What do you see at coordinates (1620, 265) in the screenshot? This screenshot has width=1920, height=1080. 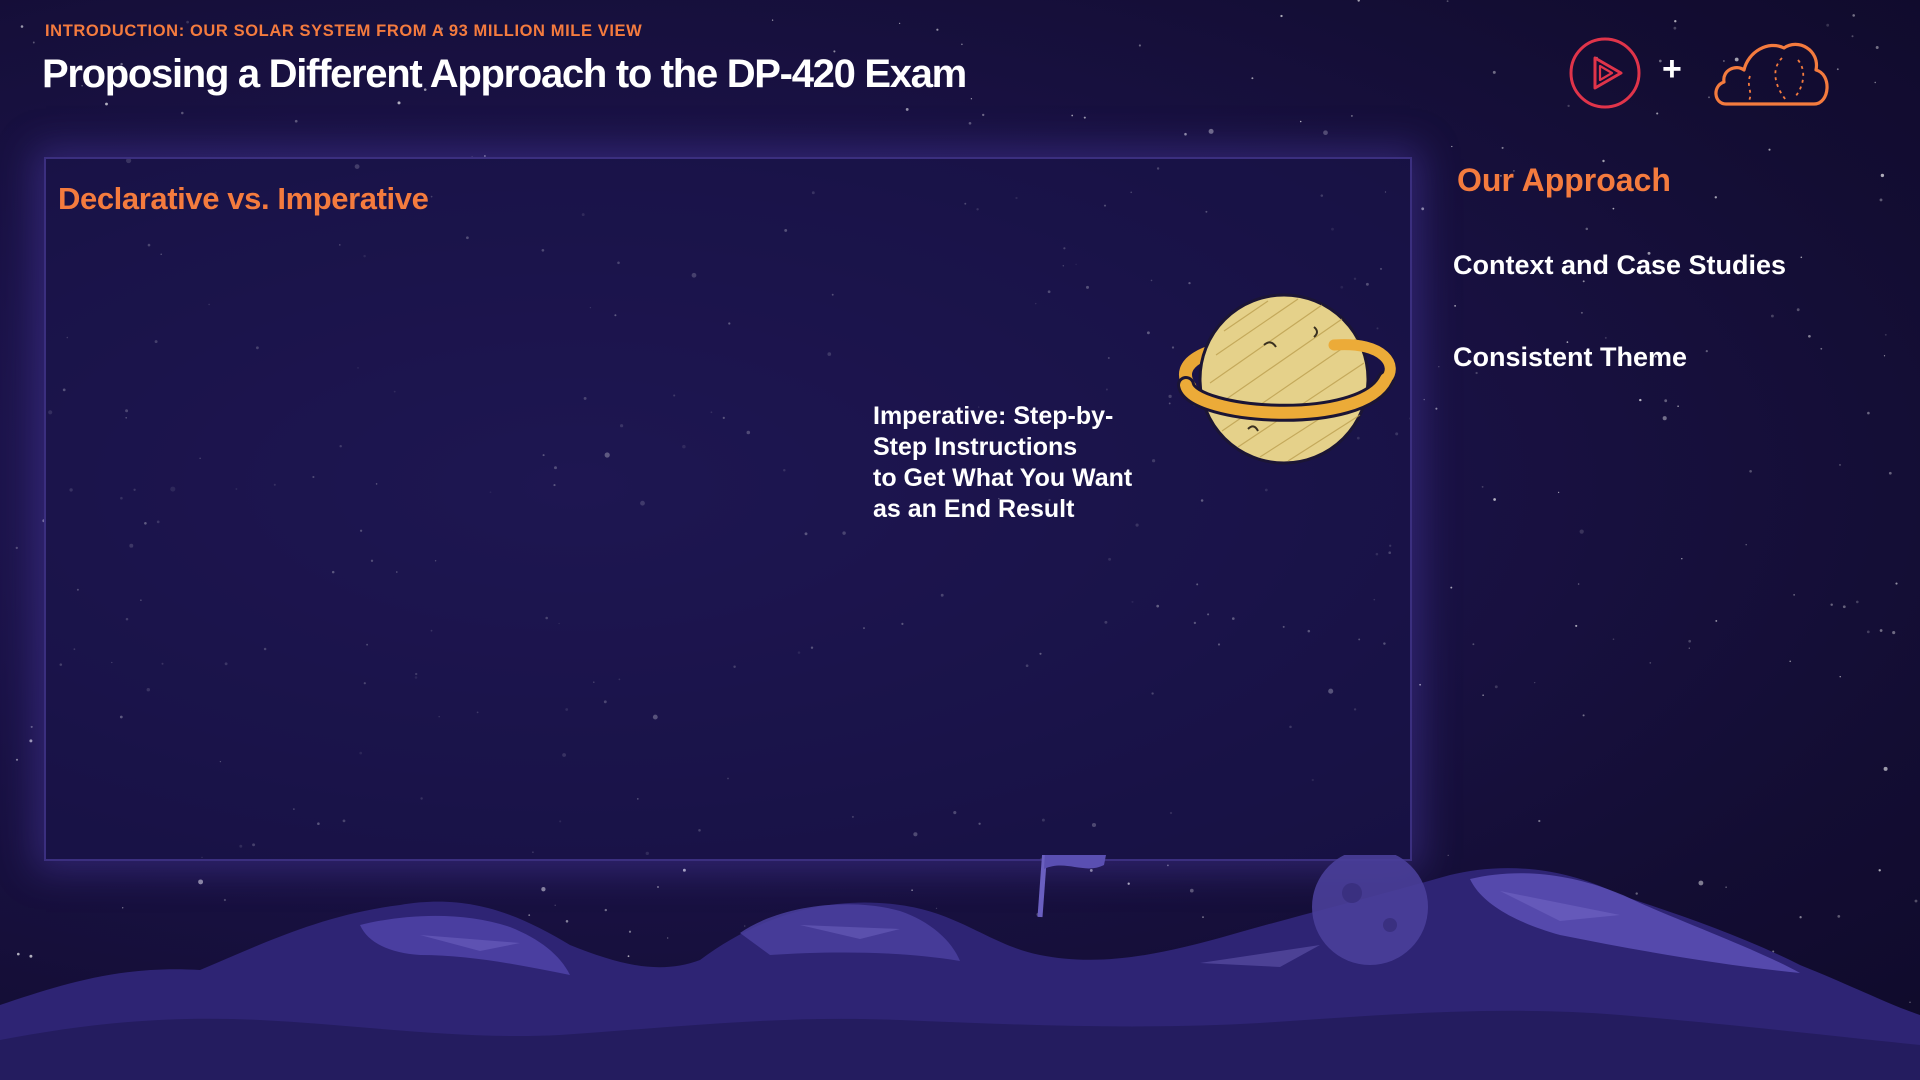 I see `sidebar-item-context-case-studies: Context and Case Studies` at bounding box center [1620, 265].